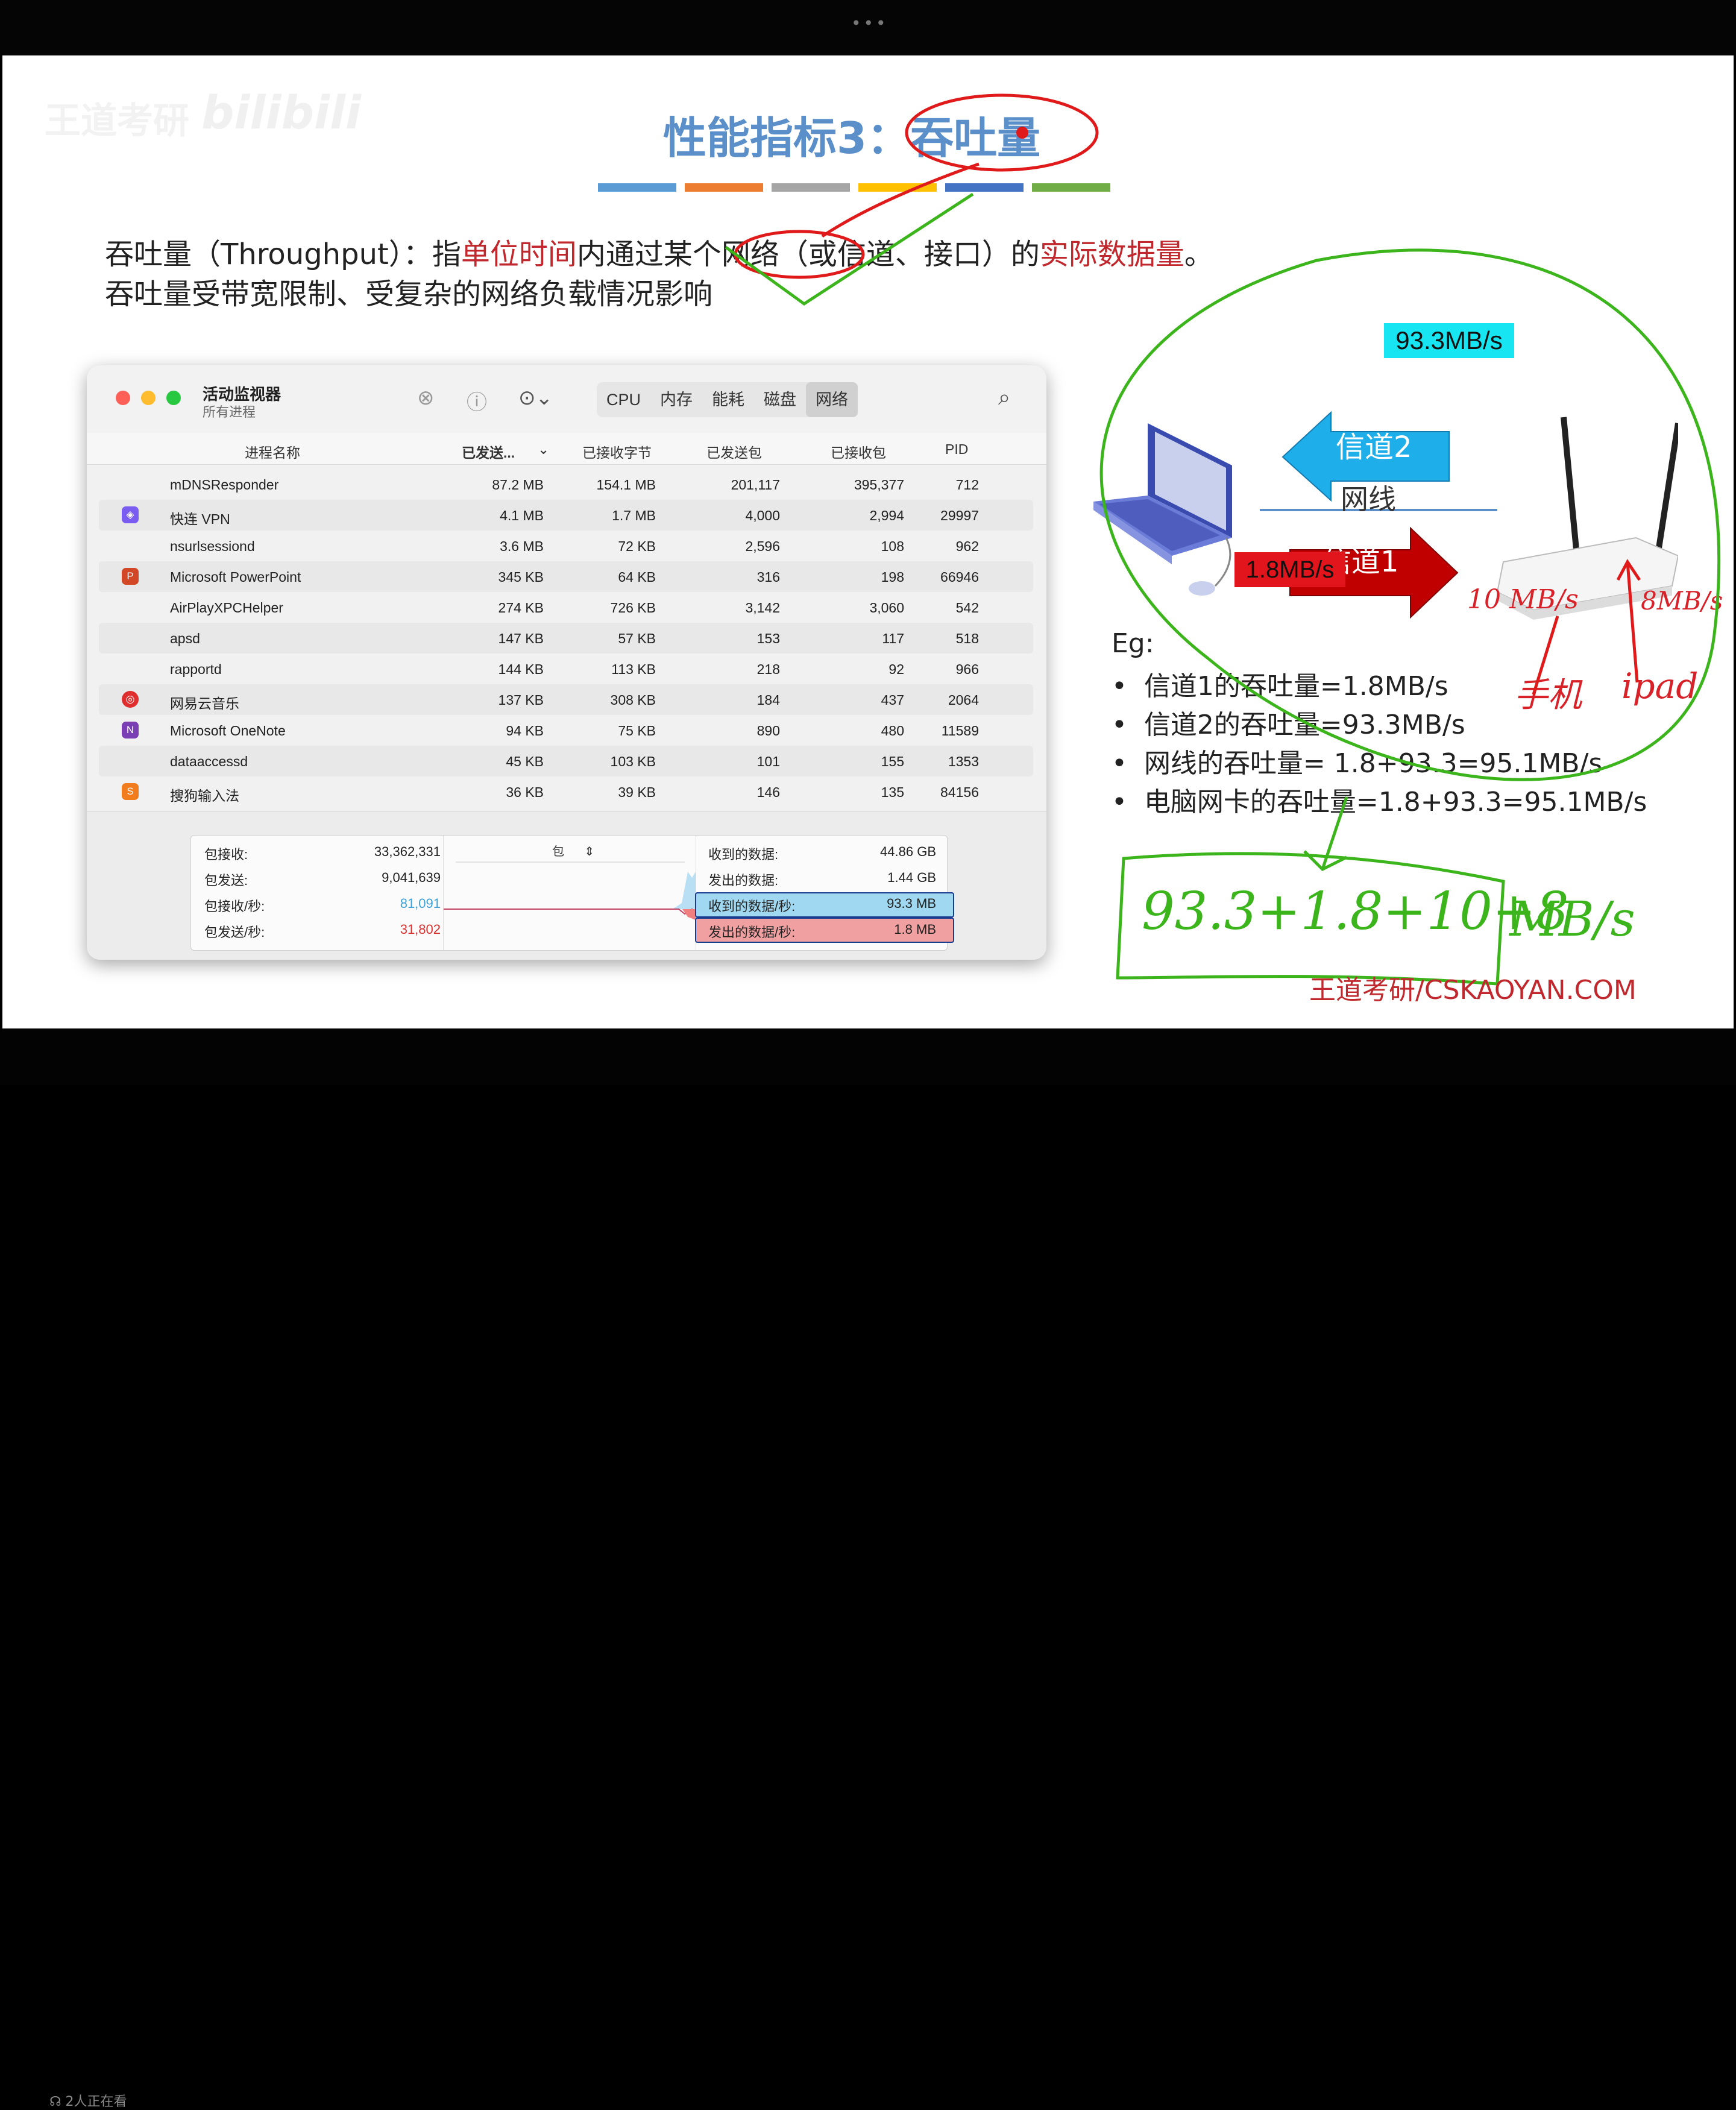 This screenshot has height=2110, width=1736. Describe the element at coordinates (130, 791) in the screenshot. I see `sogou-input-app-icon: S` at that location.